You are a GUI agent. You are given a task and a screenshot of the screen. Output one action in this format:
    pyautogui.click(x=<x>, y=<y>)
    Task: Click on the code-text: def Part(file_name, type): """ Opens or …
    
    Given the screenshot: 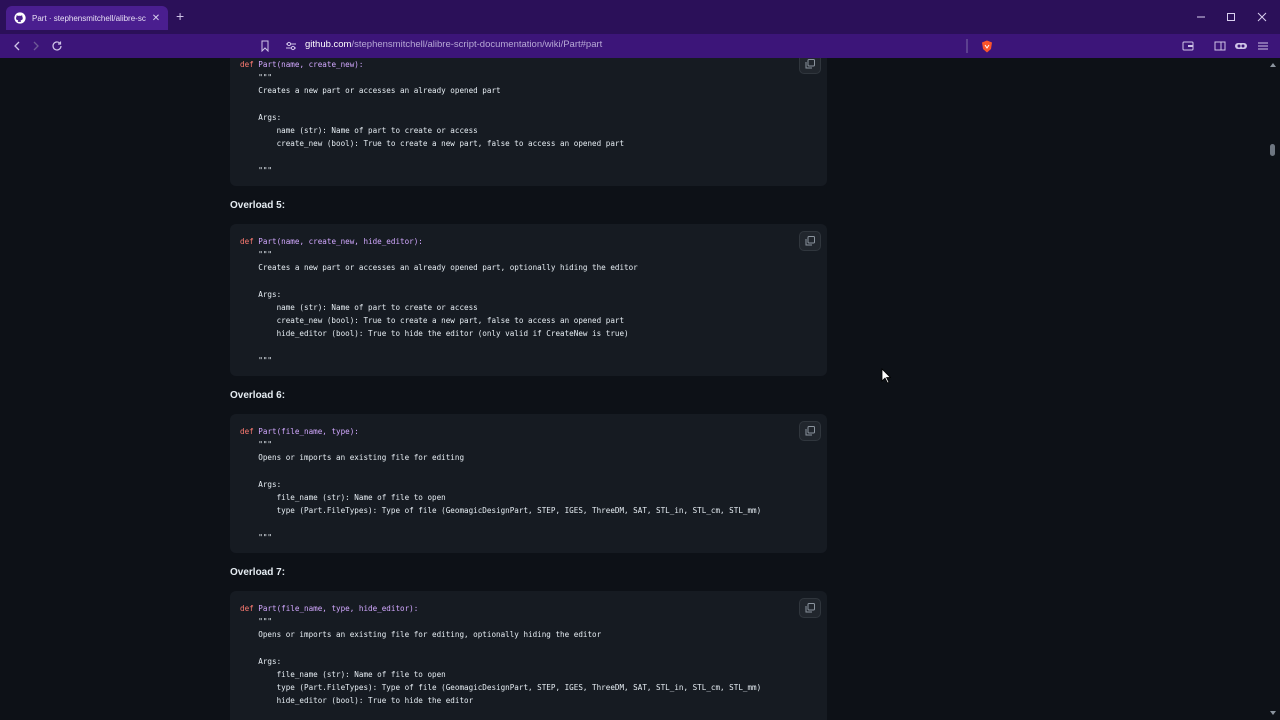 What is the action you would take?
    pyautogui.click(x=500, y=484)
    